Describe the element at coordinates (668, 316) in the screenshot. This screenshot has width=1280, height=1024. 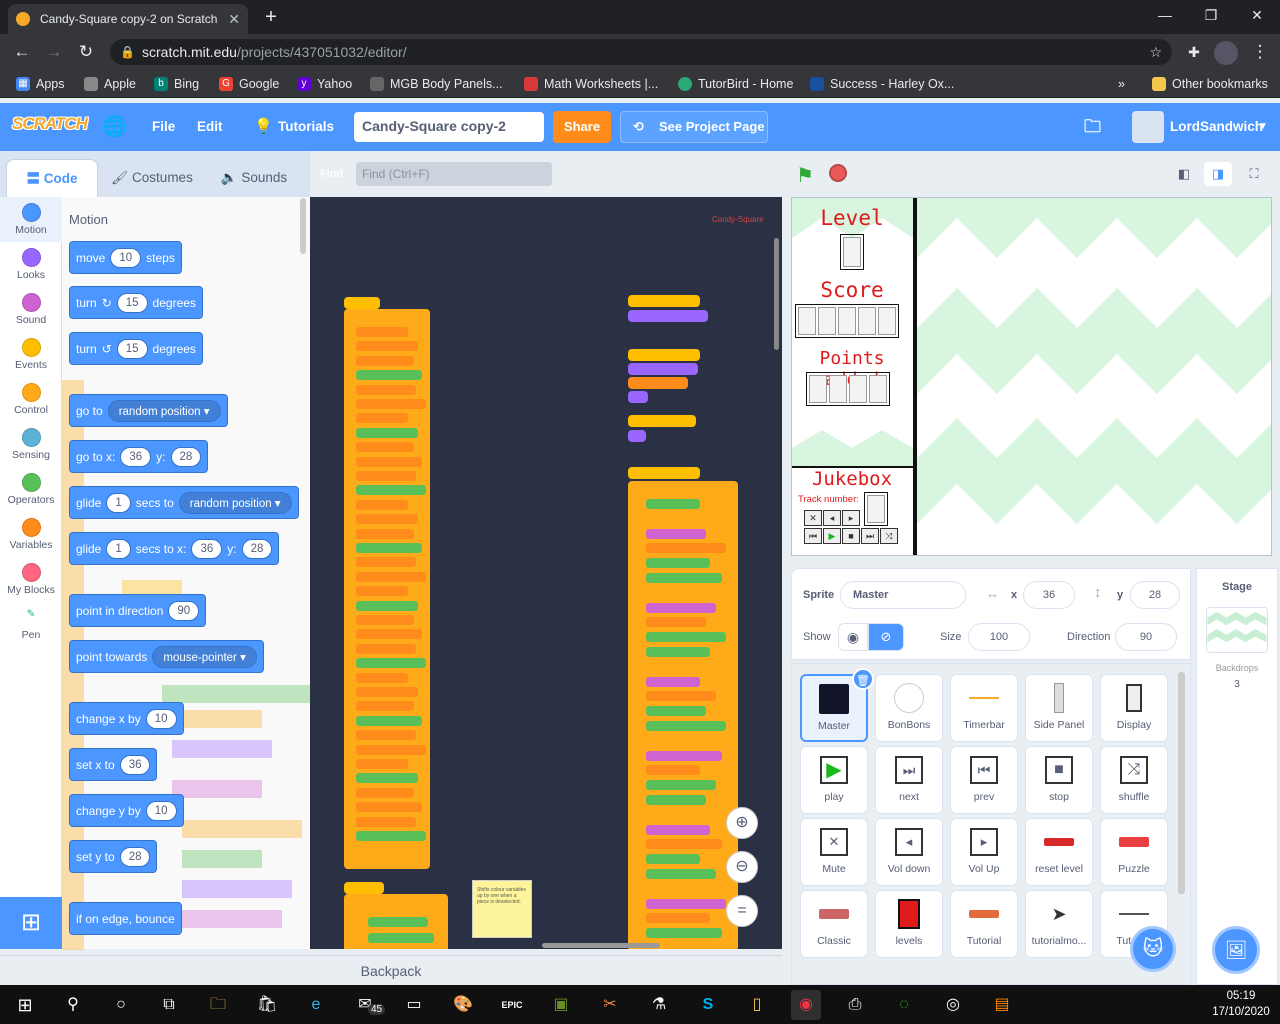
I see `switch-costume-block` at that location.